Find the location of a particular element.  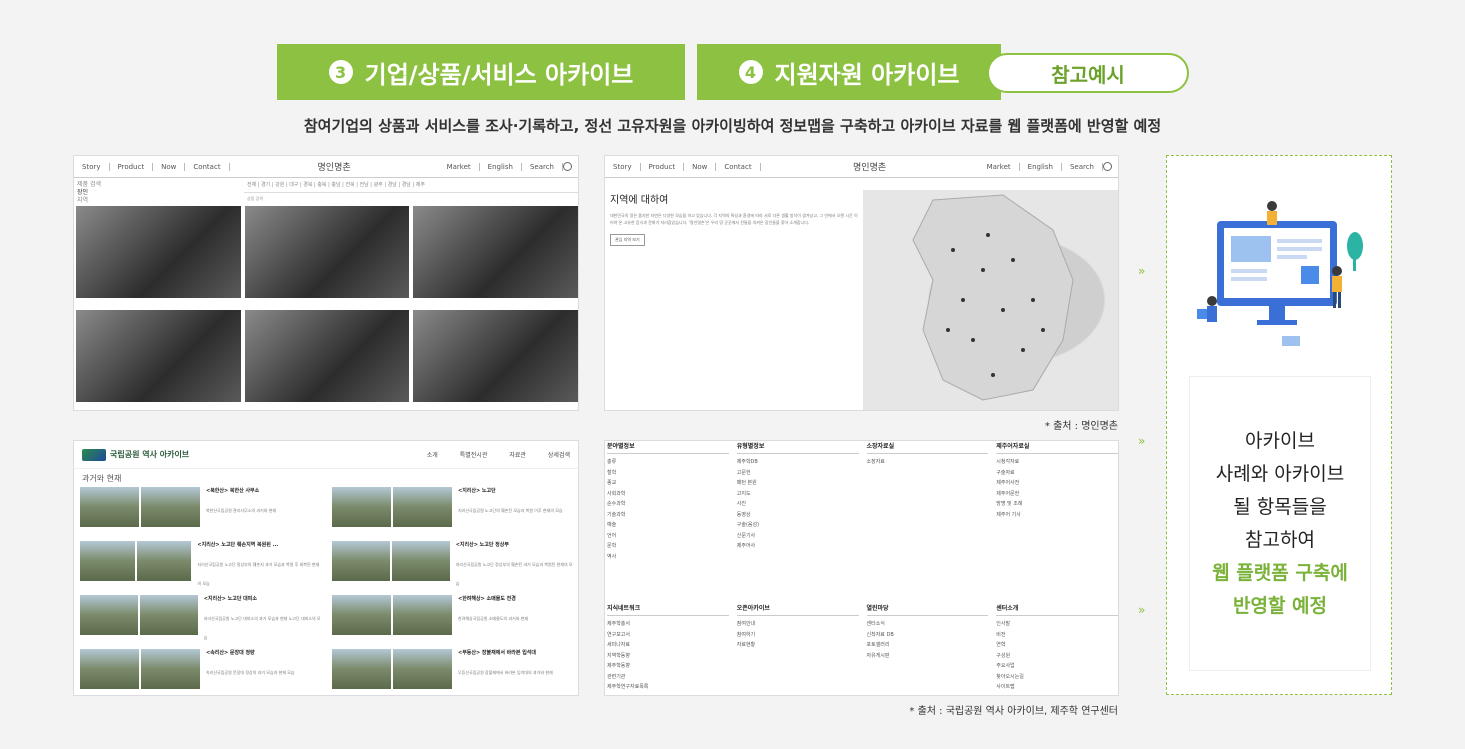

column-heading: 유형별정보 is located at coordinates (797, 447).